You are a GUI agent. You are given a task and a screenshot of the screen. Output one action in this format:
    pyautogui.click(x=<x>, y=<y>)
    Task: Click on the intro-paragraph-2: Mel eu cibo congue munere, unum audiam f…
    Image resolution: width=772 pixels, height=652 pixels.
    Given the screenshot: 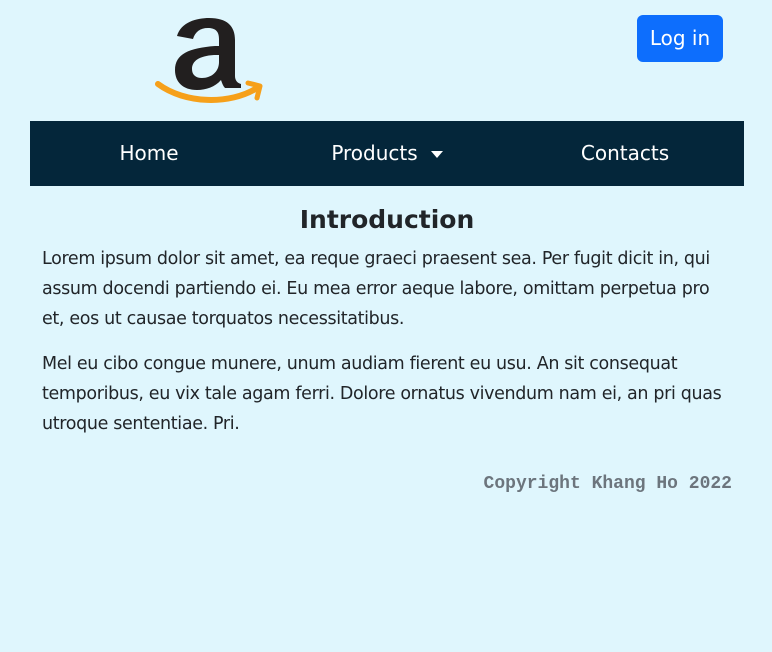 What is the action you would take?
    pyautogui.click(x=382, y=394)
    